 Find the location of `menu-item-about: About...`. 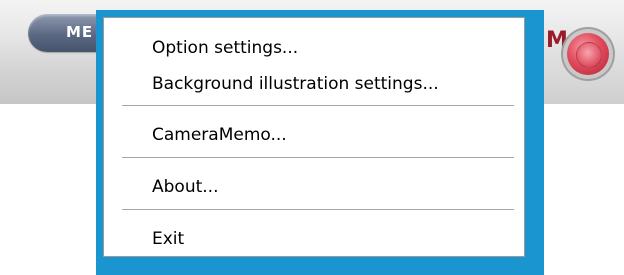

menu-item-about: About... is located at coordinates (185, 187).